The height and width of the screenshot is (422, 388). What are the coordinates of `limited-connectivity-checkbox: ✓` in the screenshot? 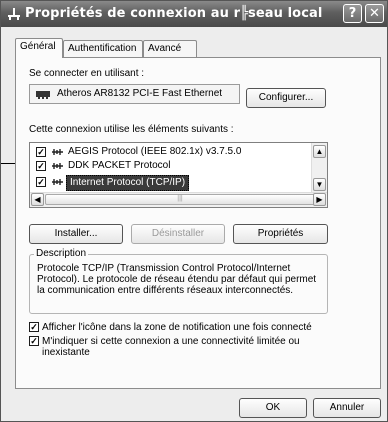 It's located at (34, 341).